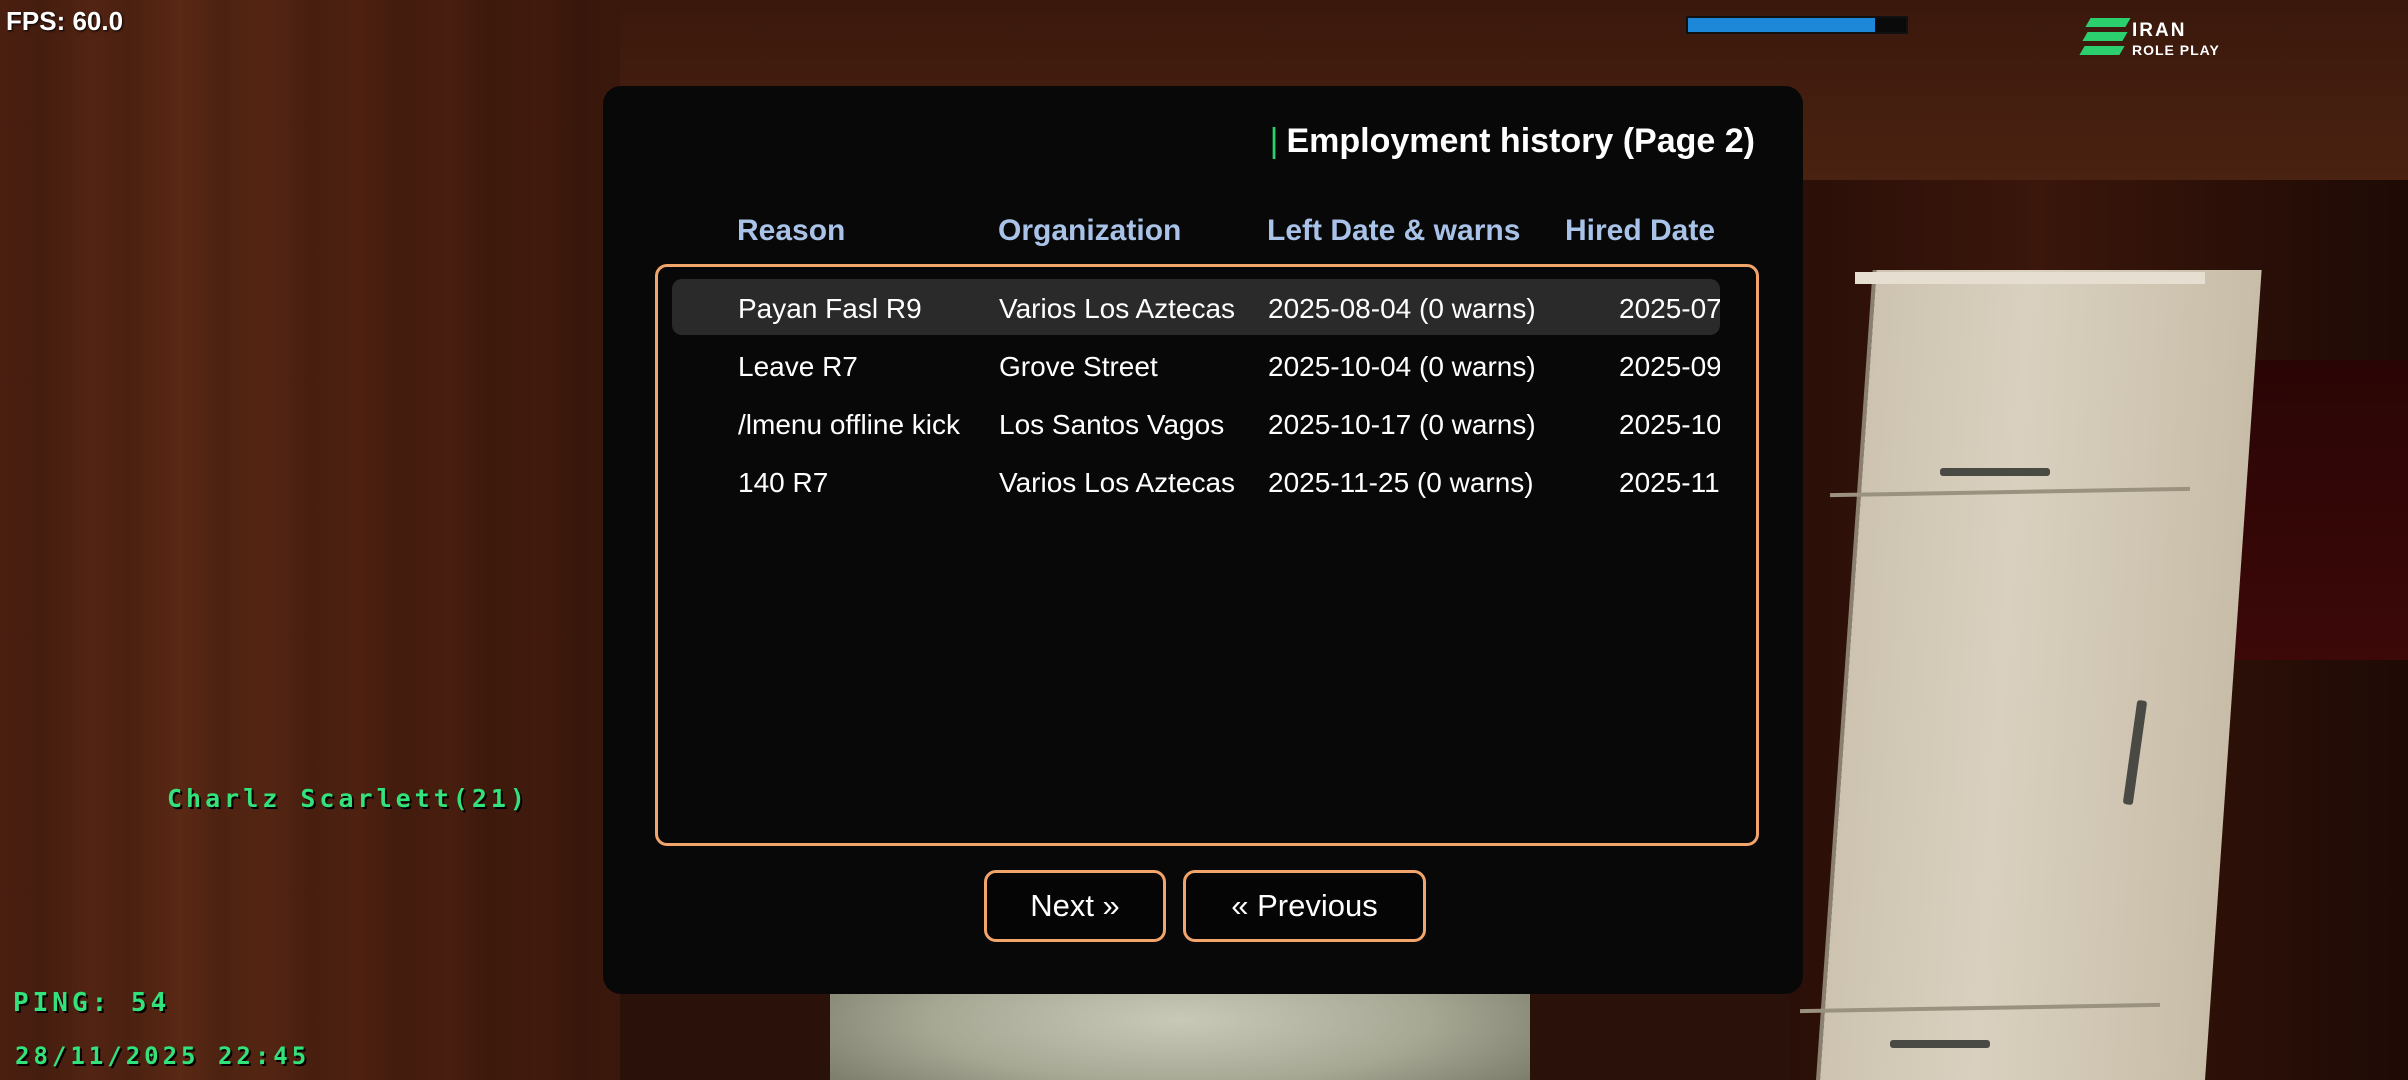 The height and width of the screenshot is (1080, 2408). Describe the element at coordinates (1669, 308) in the screenshot. I see `cell-hired-date: 2025-07-3` at that location.